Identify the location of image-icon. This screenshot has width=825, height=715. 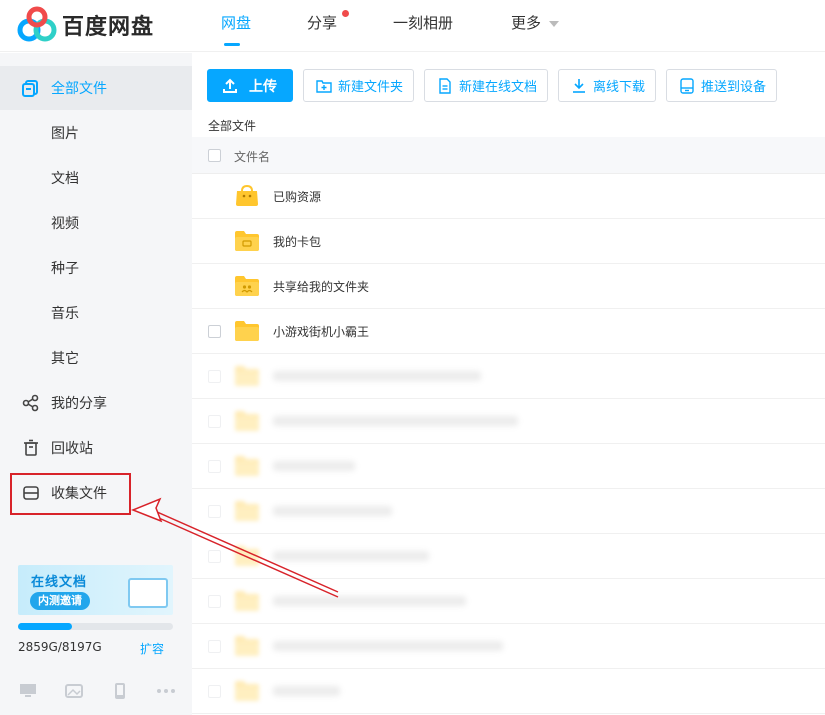
(74, 691).